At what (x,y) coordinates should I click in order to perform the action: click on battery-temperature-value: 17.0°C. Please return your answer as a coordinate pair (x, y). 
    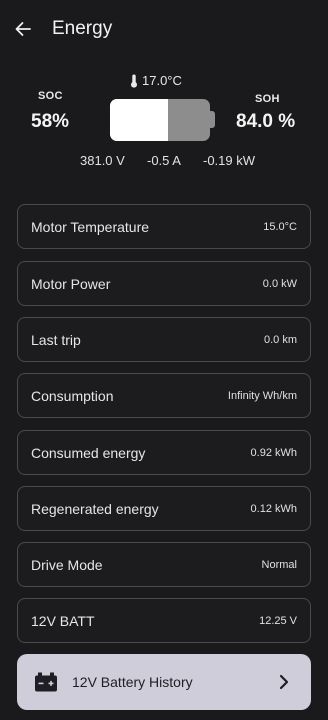
    Looking at the image, I should click on (162, 80).